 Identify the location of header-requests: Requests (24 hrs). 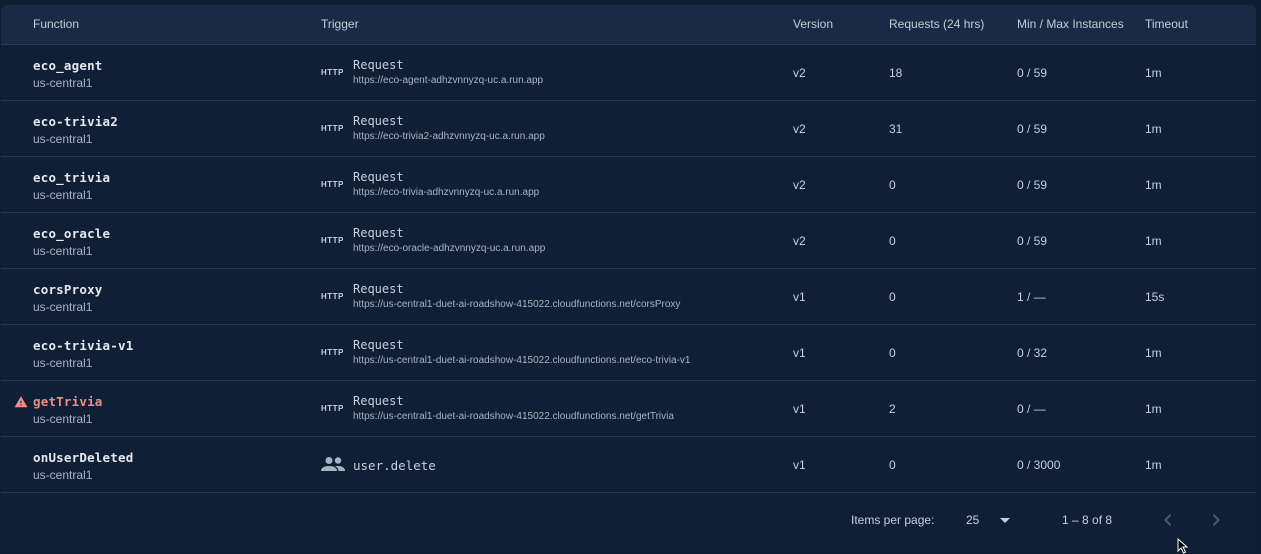
(936, 24).